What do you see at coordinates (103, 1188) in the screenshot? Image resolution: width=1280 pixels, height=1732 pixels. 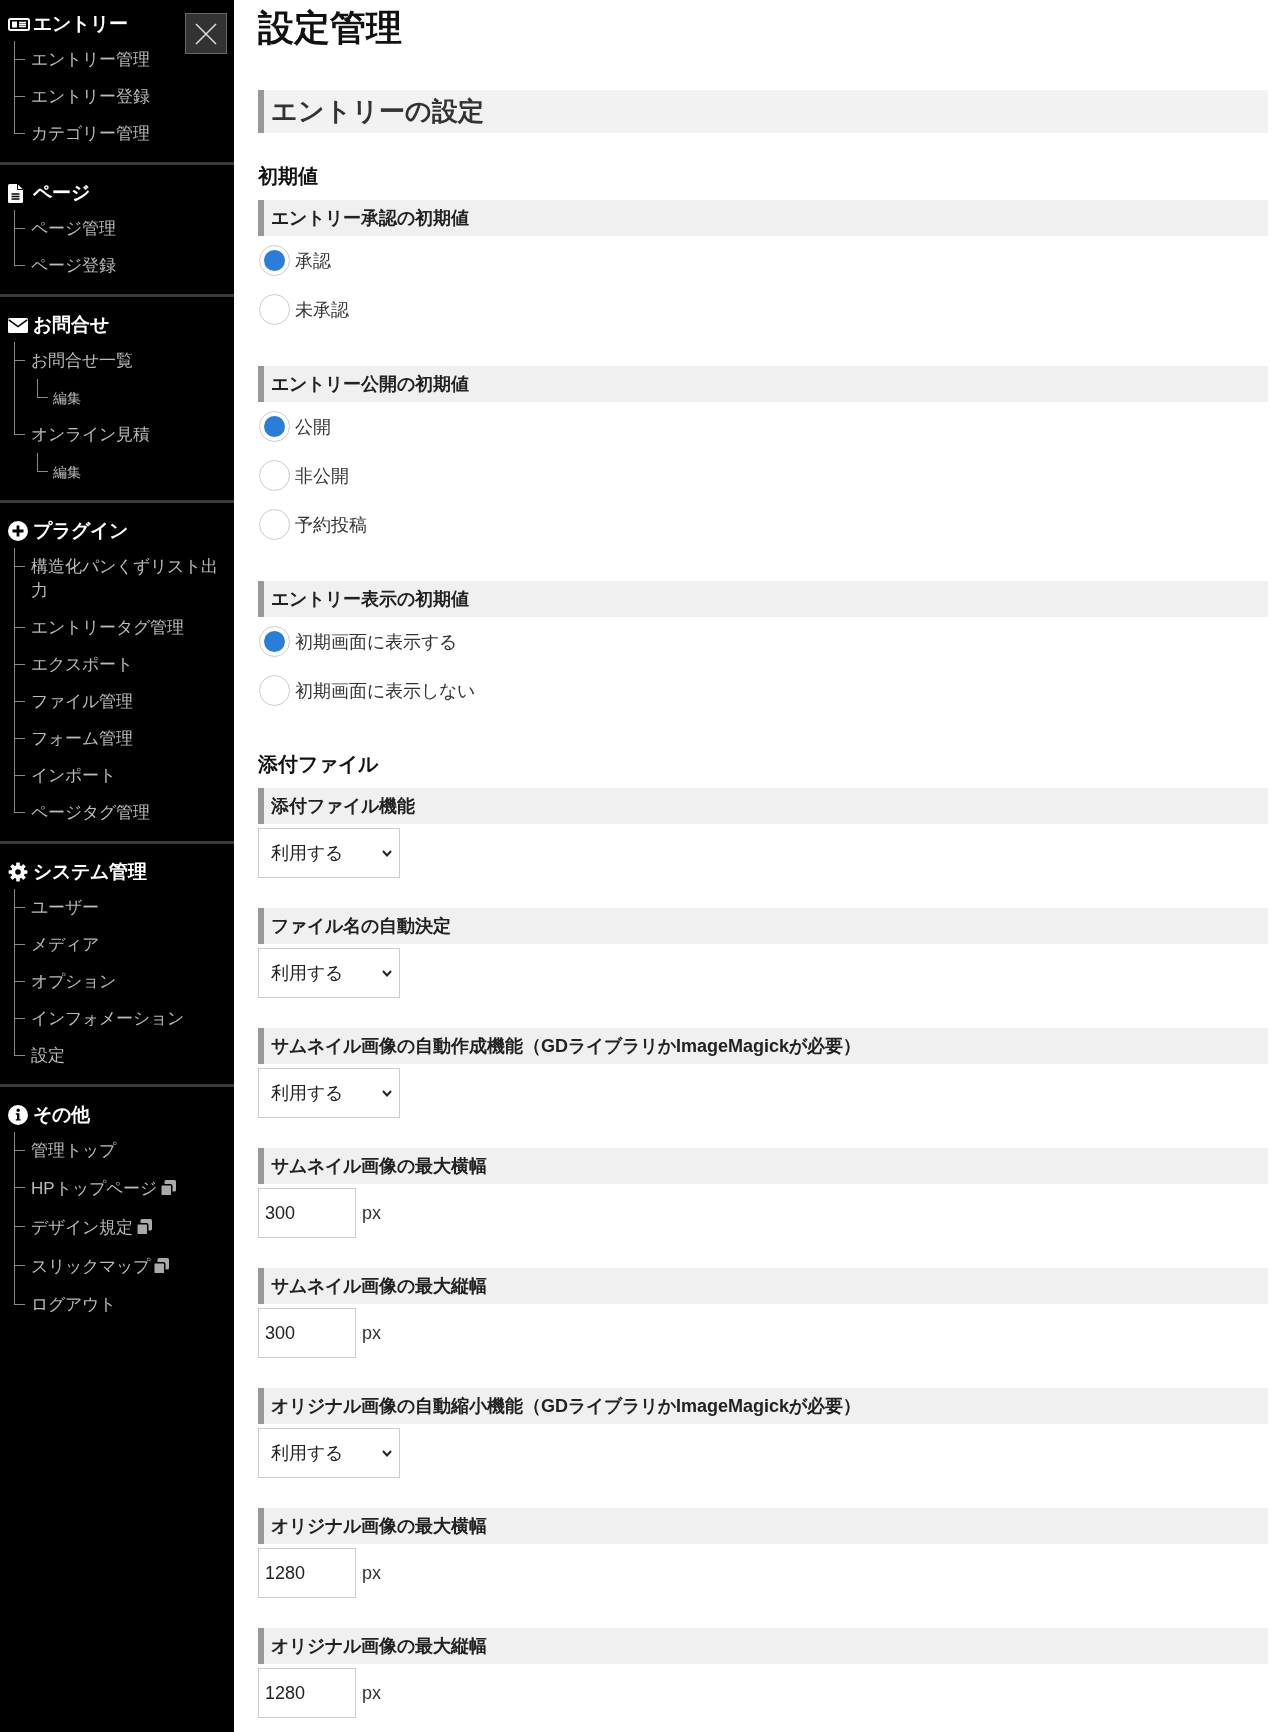 I see `sidebar-link: HPトップページ` at bounding box center [103, 1188].